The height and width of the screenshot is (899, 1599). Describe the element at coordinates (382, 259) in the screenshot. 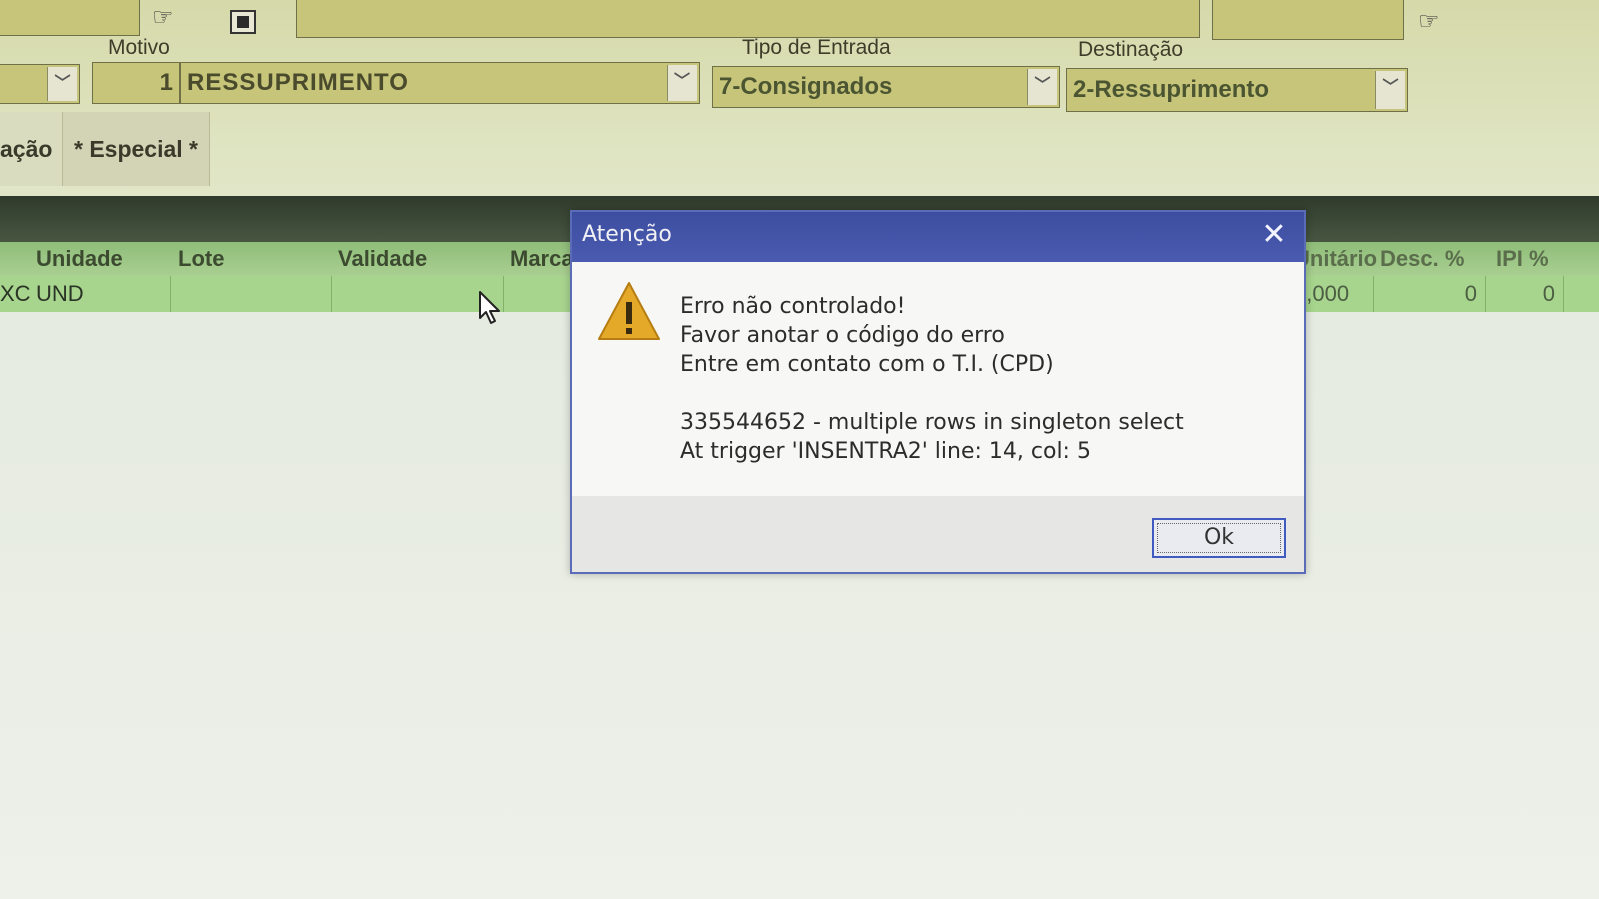

I see `column-header-validade: Validade` at that location.